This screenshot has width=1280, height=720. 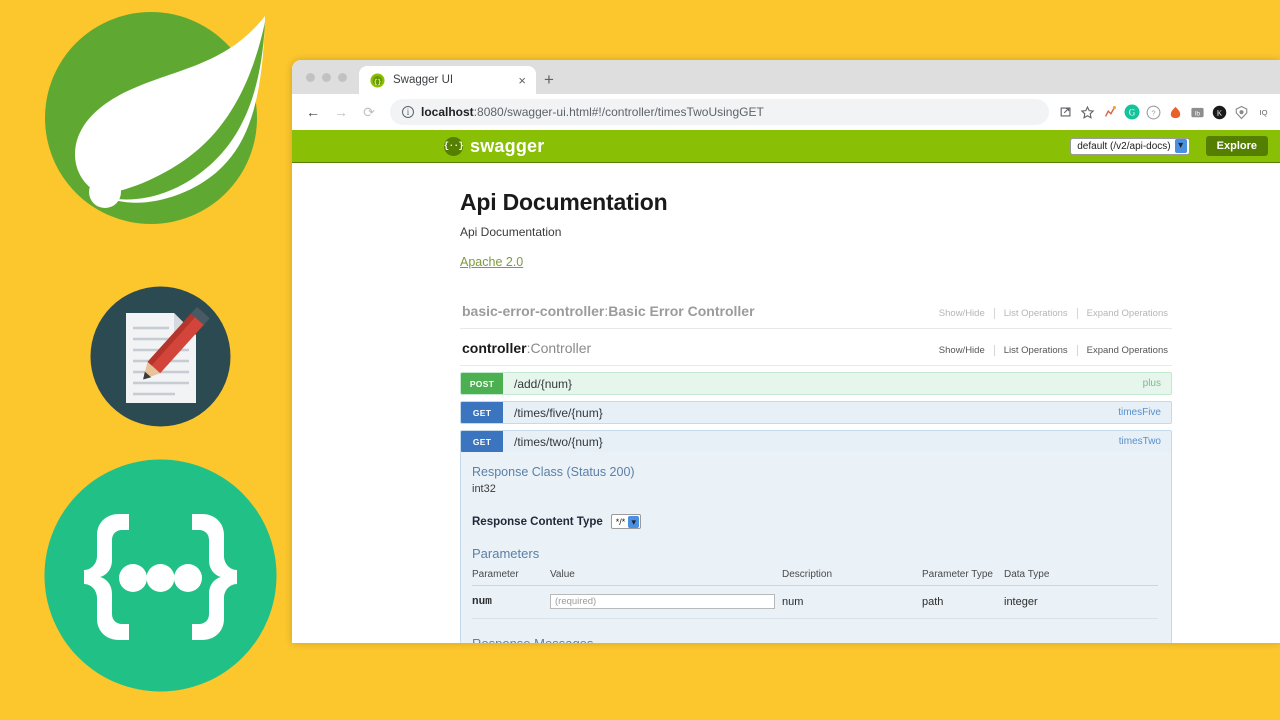 What do you see at coordinates (537, 521) in the screenshot?
I see `response-content-type-label: Response Content Type` at bounding box center [537, 521].